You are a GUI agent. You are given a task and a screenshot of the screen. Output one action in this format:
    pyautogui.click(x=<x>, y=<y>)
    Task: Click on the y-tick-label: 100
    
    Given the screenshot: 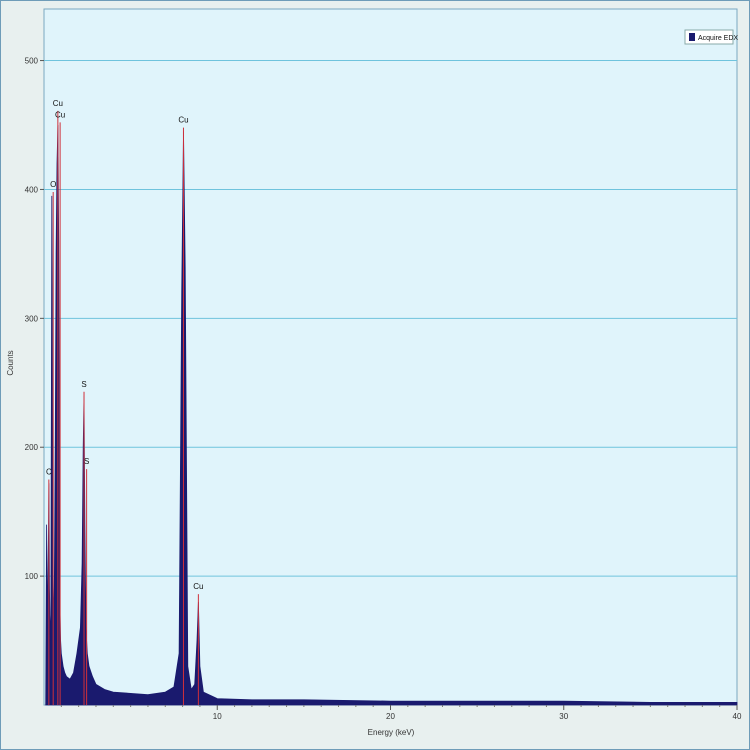 What is the action you would take?
    pyautogui.click(x=32, y=576)
    